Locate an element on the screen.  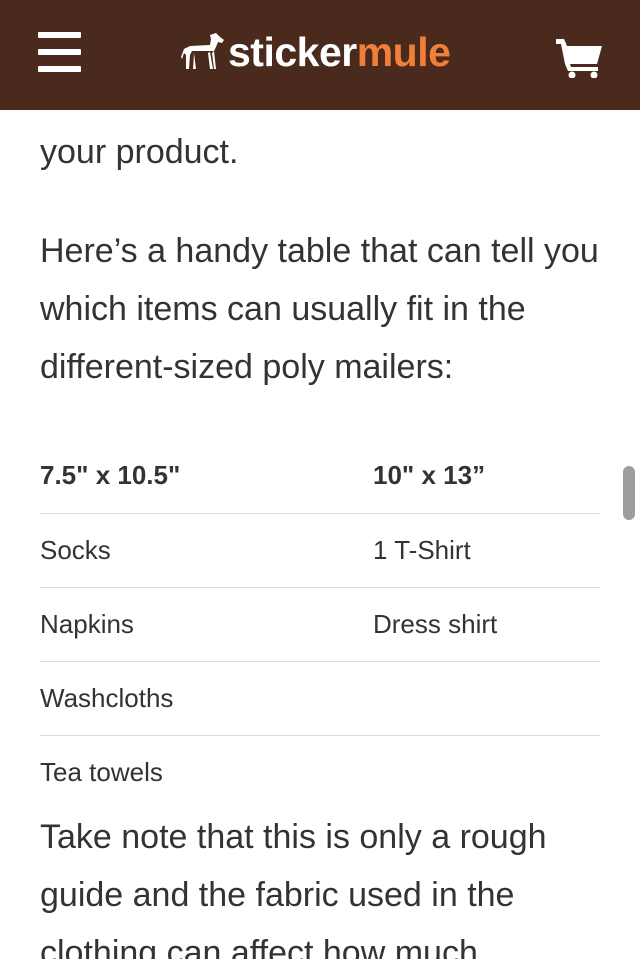
stickermule-logo: sticker mule is located at coordinates (315, 51).